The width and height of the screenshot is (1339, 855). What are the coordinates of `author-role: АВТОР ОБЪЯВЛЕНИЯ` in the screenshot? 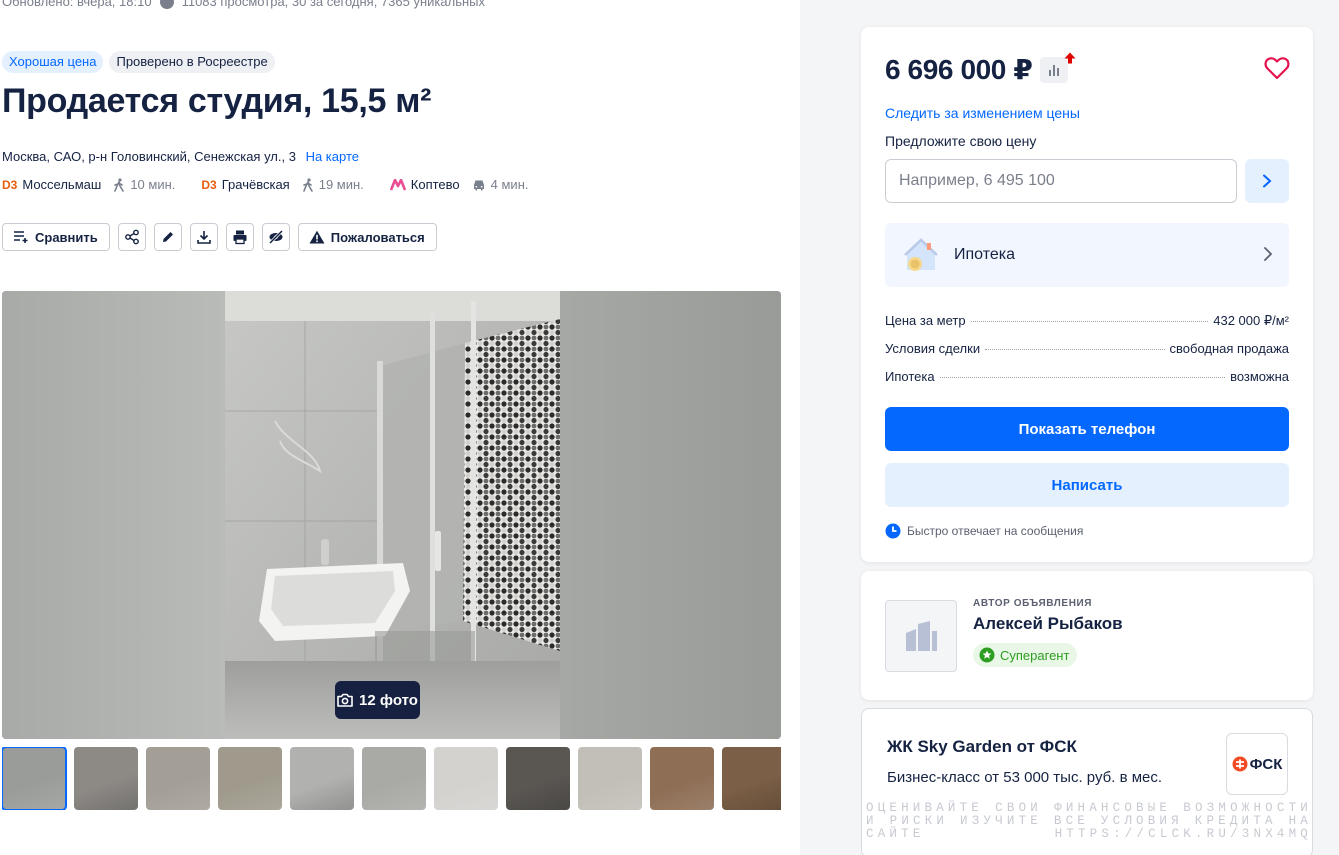 It's located at (1033, 603).